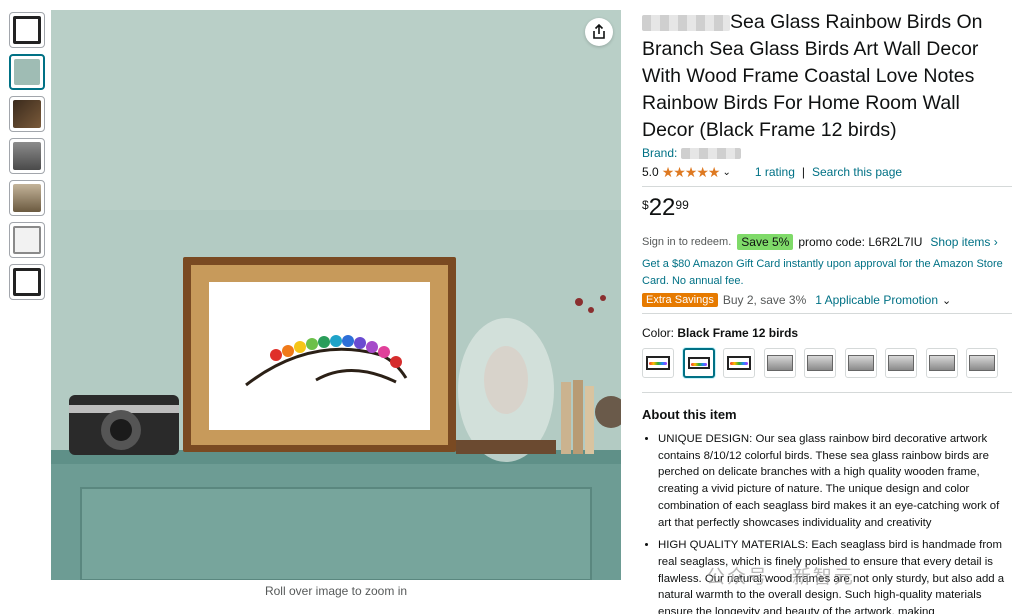 Image resolution: width=1017 pixels, height=614 pixels. What do you see at coordinates (827, 333) in the screenshot?
I see `color-row: Color: Black Frame 12 birds` at bounding box center [827, 333].